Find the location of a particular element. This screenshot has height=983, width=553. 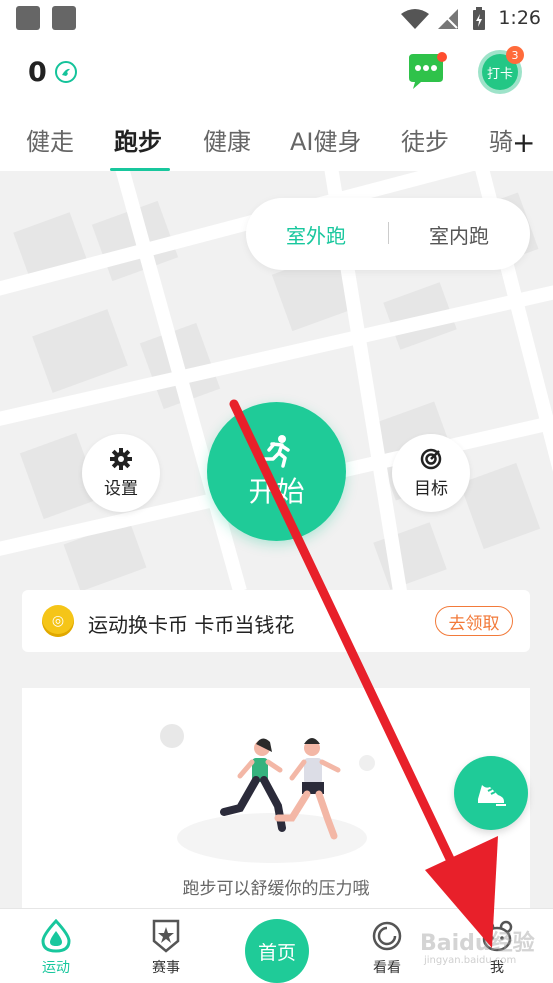

run-mode-switch: 室外跑 室内跑 is located at coordinates (388, 234).